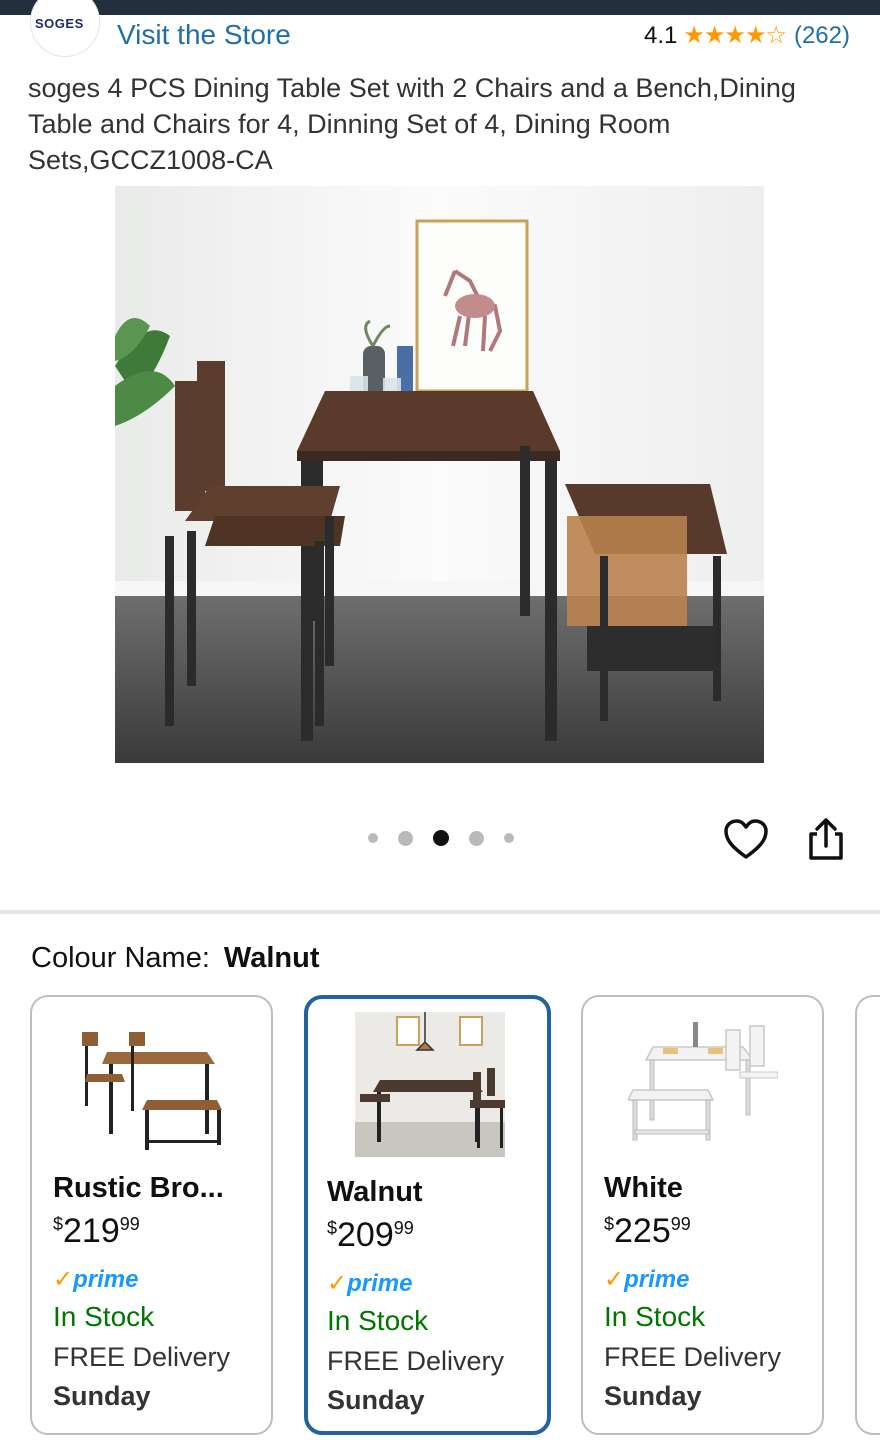 The width and height of the screenshot is (880, 1440). I want to click on store-logo: SOGES, so click(65, 28).